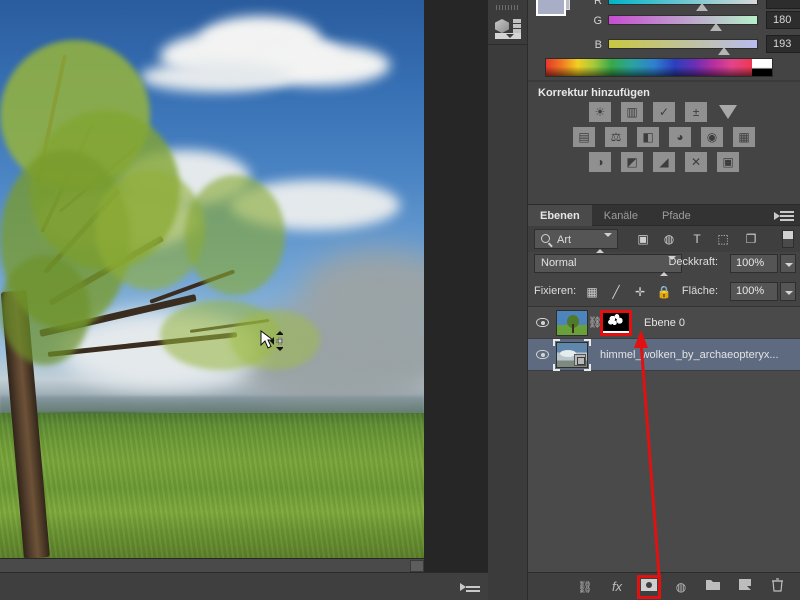  I want to click on filter-shape-icon: ⬚, so click(723, 239).